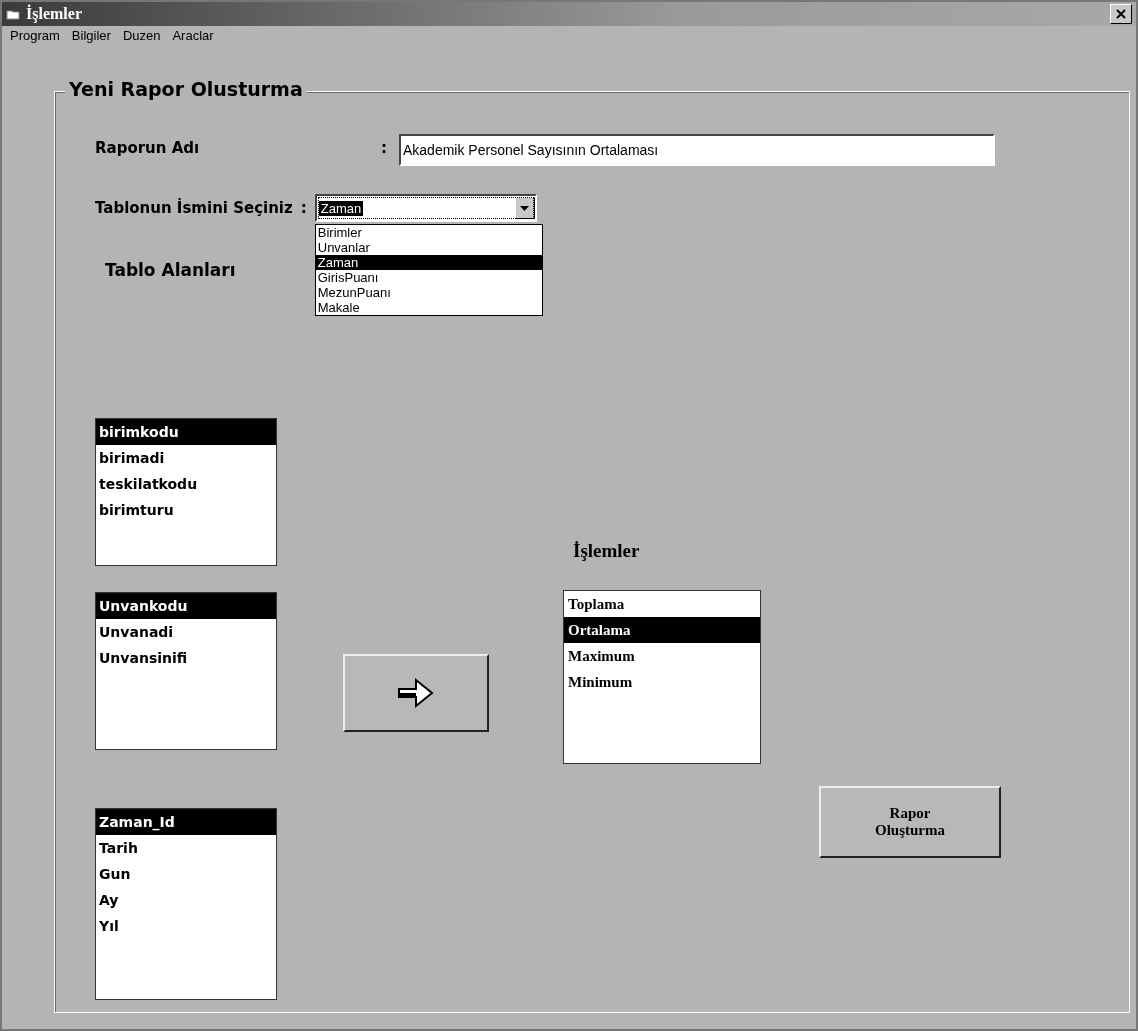 The image size is (1138, 1031). Describe the element at coordinates (91, 35) in the screenshot. I see `menu-item: Bilgiler` at that location.